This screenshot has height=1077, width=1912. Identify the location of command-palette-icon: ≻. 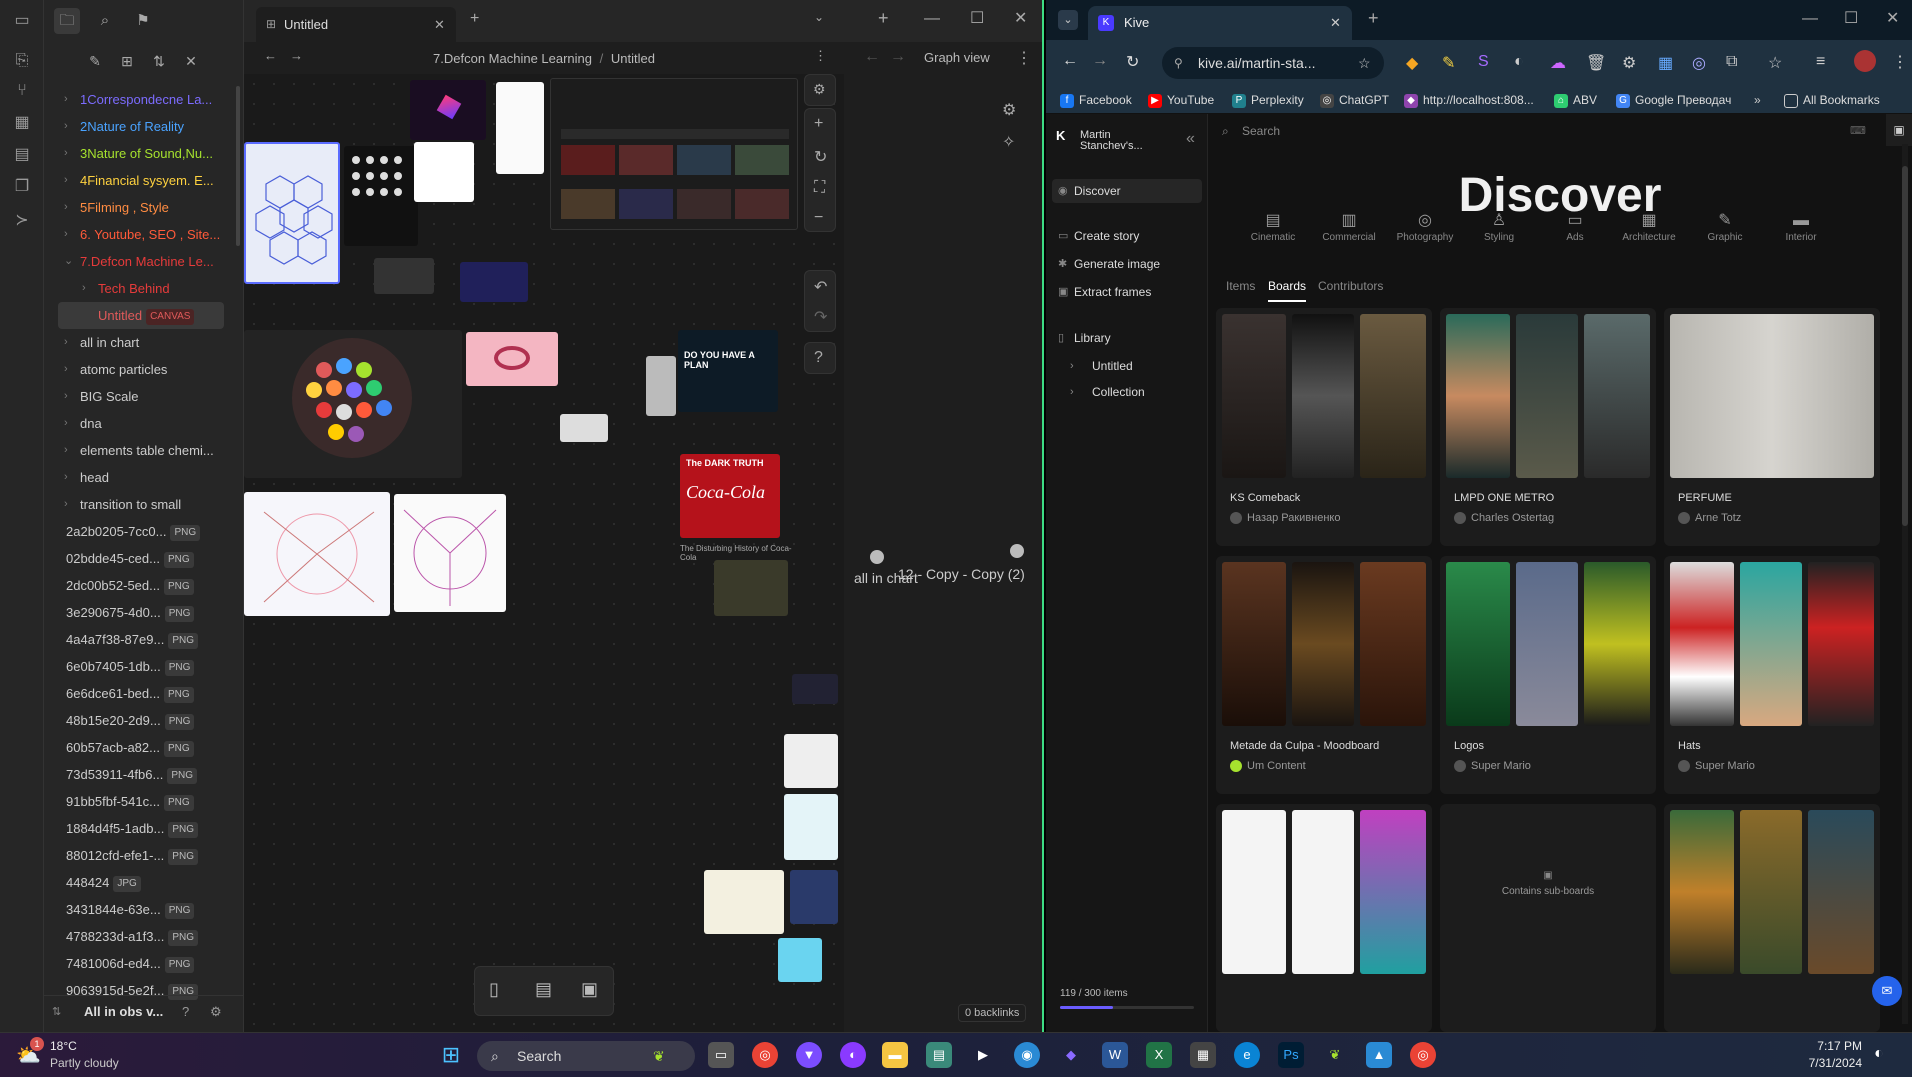
(22, 221).